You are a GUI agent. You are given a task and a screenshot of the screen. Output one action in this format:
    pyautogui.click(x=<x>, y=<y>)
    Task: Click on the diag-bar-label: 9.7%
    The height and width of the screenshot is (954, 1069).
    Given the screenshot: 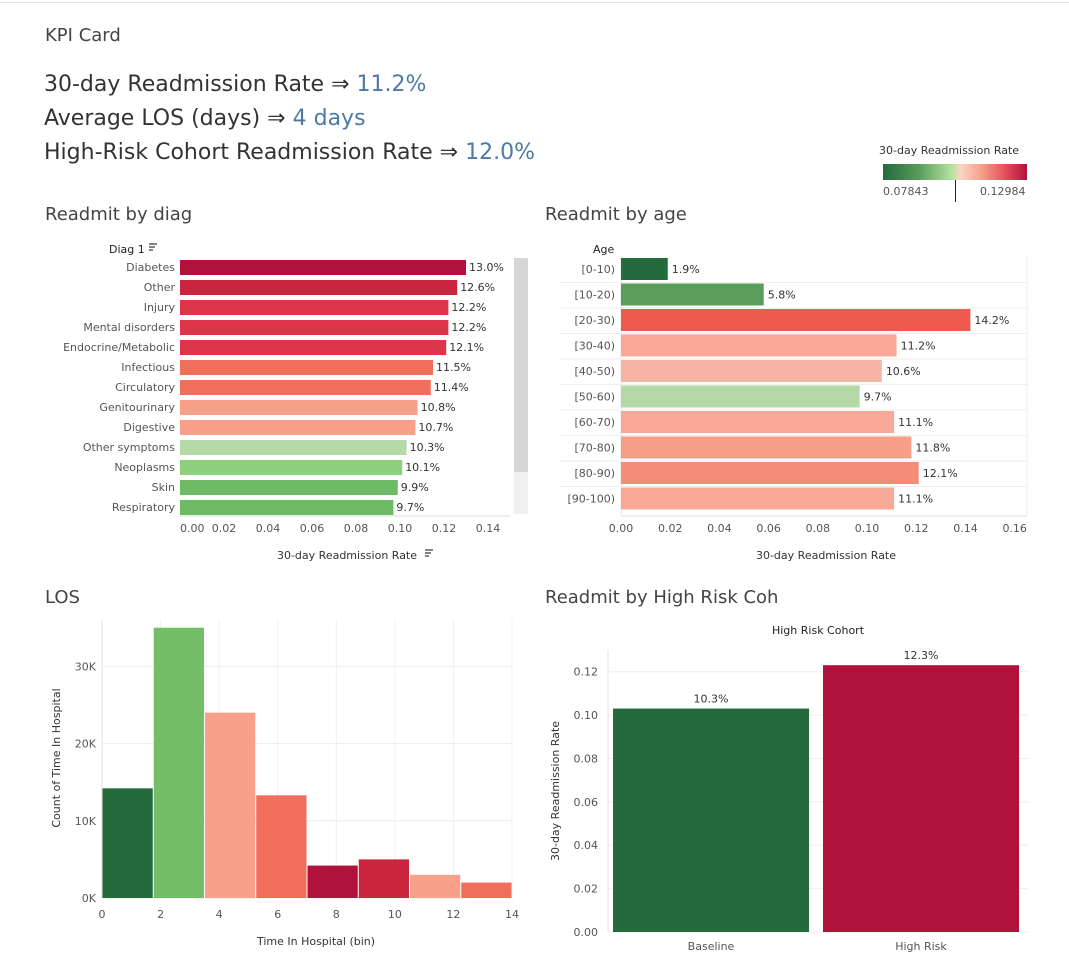 What is the action you would take?
    pyautogui.click(x=410, y=507)
    